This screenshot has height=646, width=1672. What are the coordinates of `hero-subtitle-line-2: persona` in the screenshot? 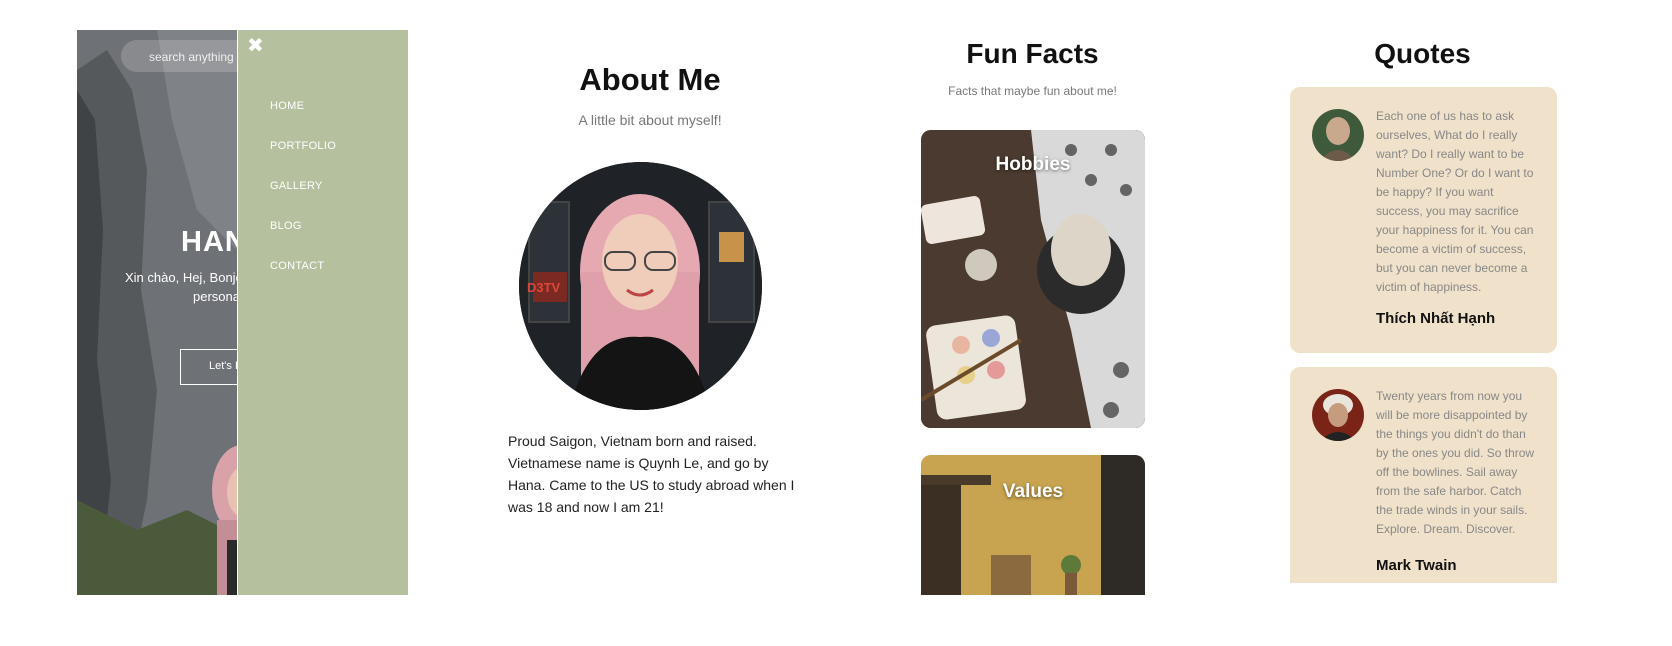 It's located at (216, 296).